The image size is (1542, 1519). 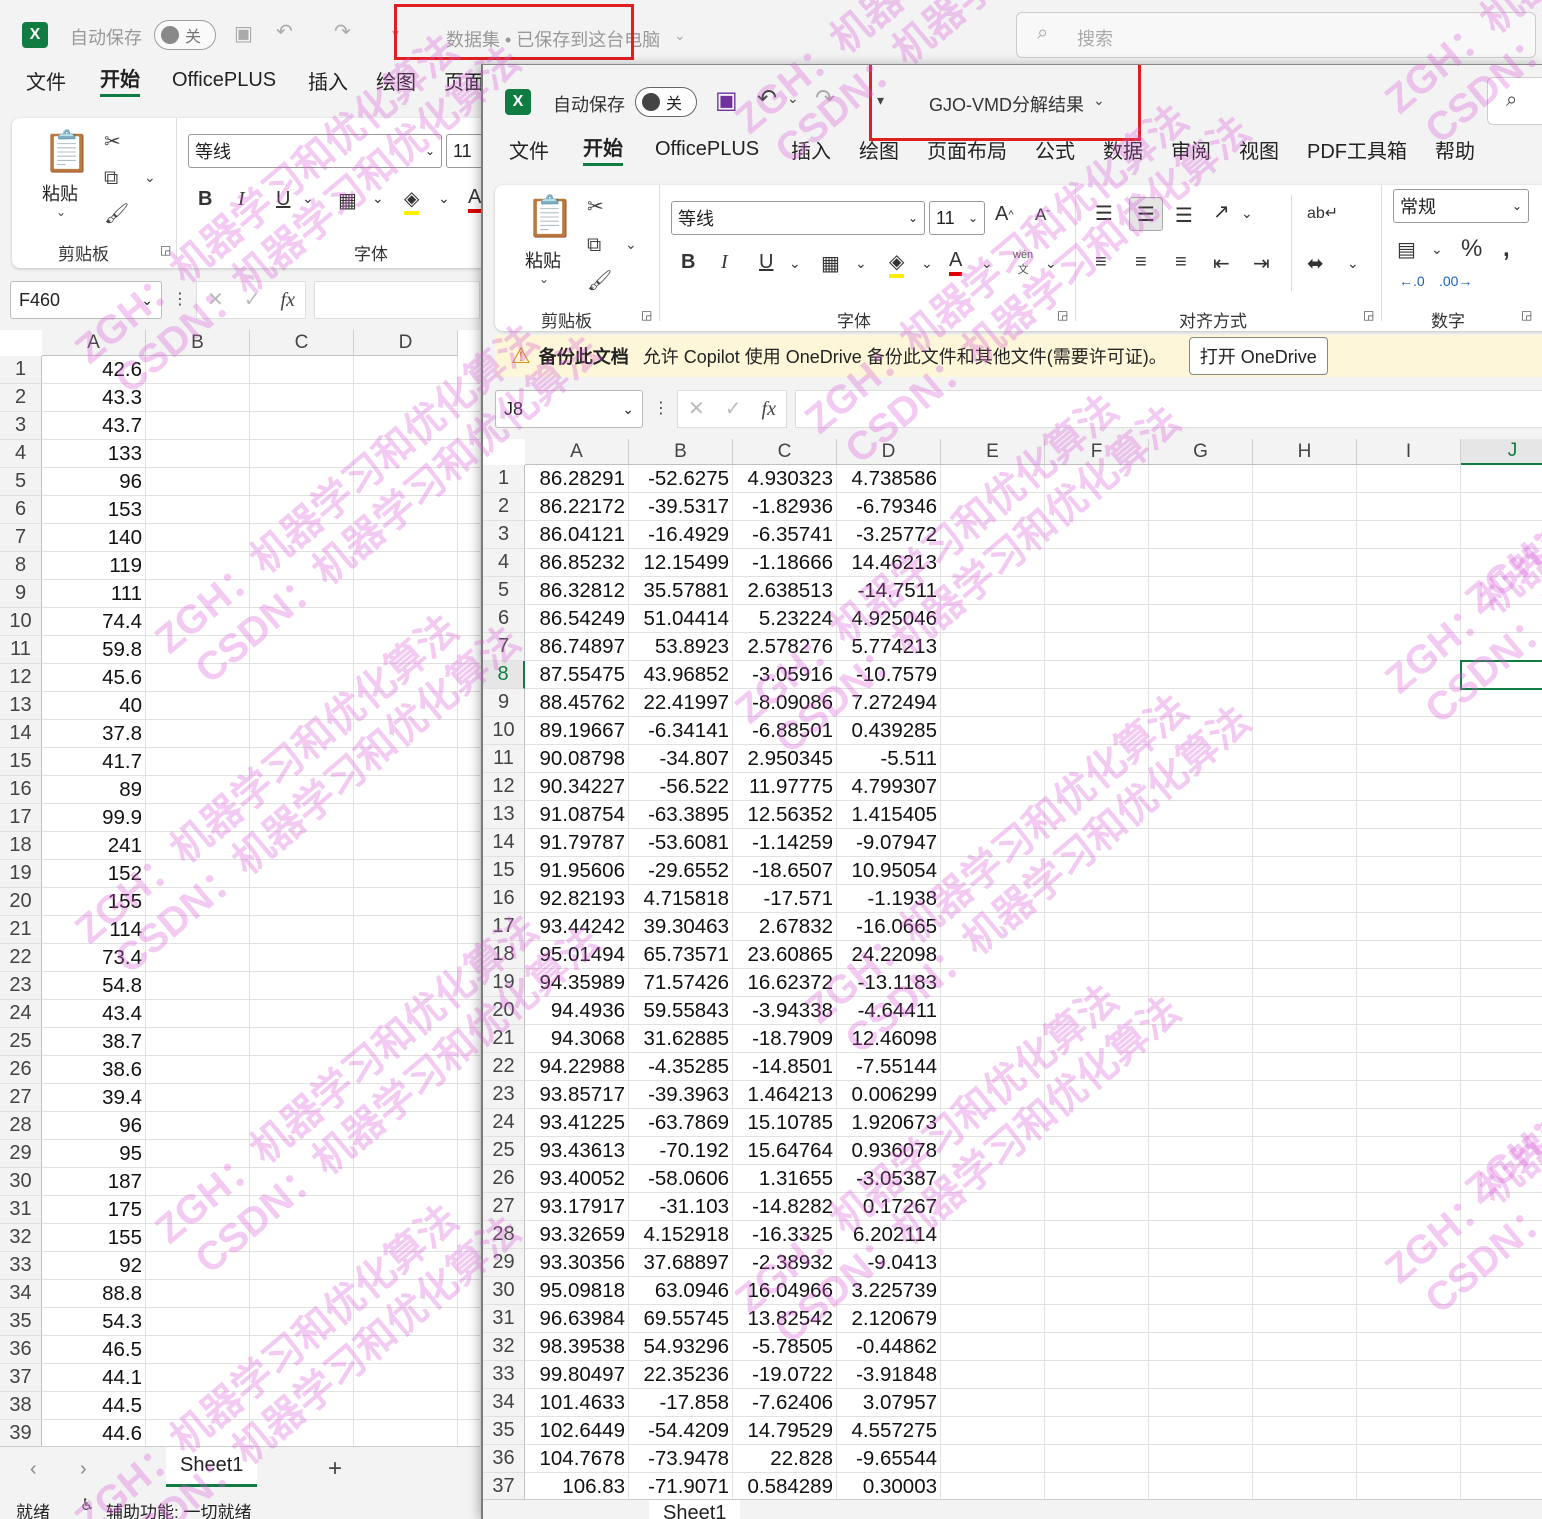 What do you see at coordinates (785, 1486) in the screenshot?
I see `cell-c37: 0.584289` at bounding box center [785, 1486].